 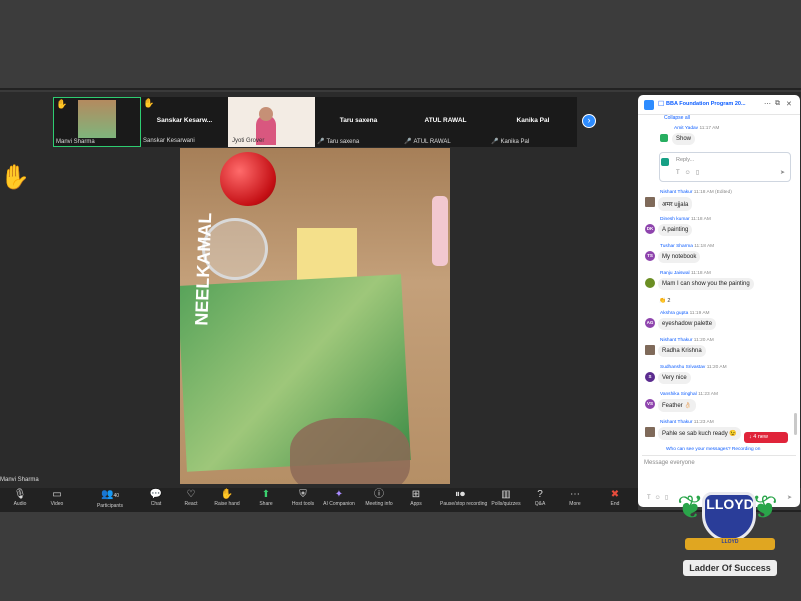 I want to click on message-meta: Akshra gupta 11:19 AM, so click(x=685, y=313).